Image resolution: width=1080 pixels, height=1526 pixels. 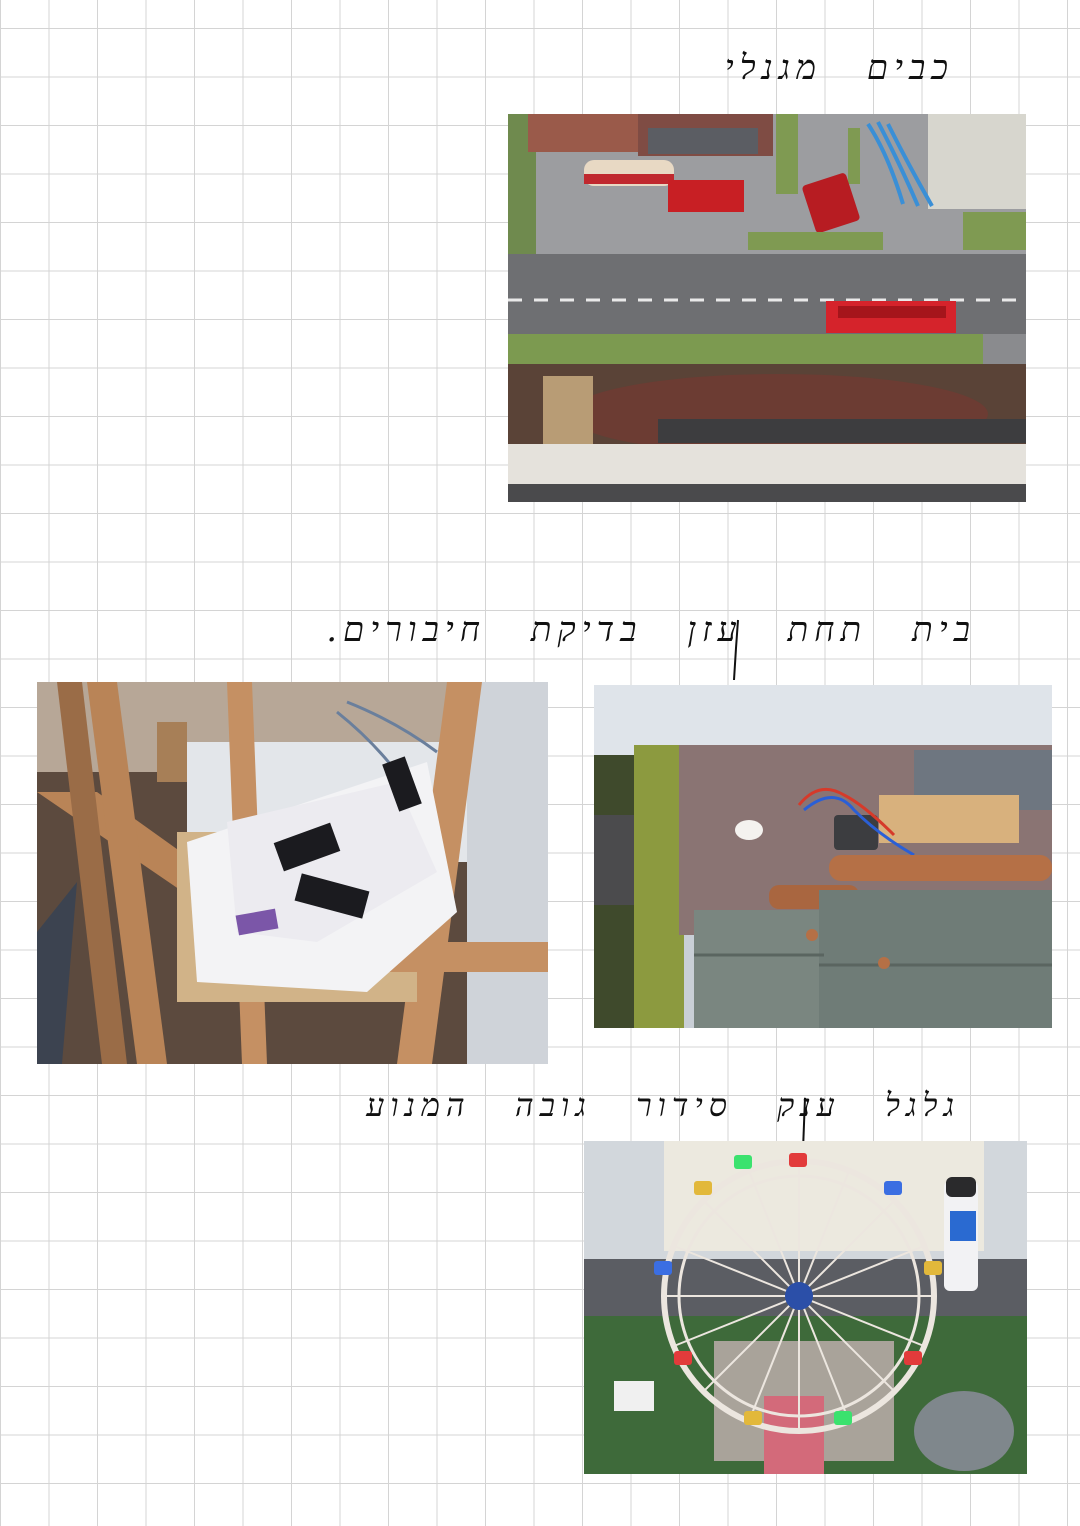 What do you see at coordinates (823, 856) in the screenshot?
I see `photo-house-wiring` at bounding box center [823, 856].